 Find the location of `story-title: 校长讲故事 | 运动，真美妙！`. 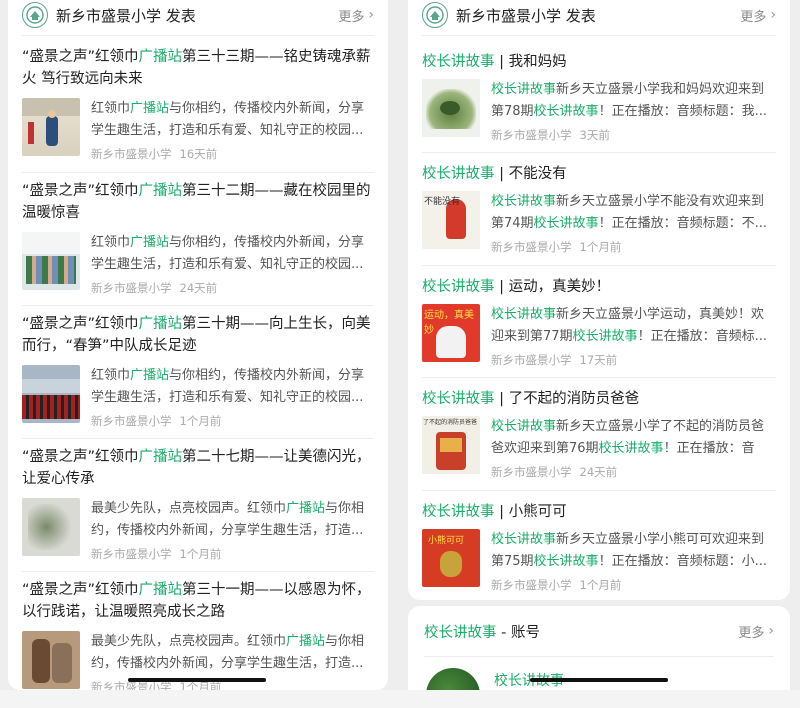

story-title: 校长讲故事 | 运动，真美妙！ is located at coordinates (599, 285).